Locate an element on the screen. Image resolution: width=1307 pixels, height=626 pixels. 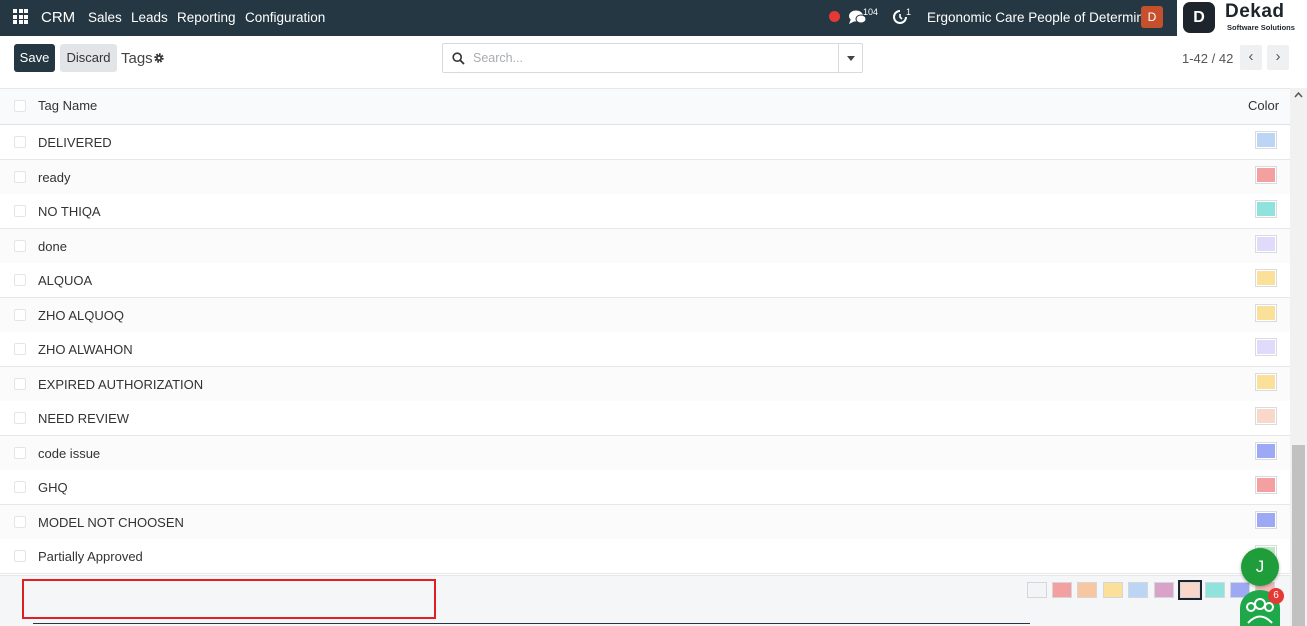
assistant-button: J is located at coordinates (1260, 567).